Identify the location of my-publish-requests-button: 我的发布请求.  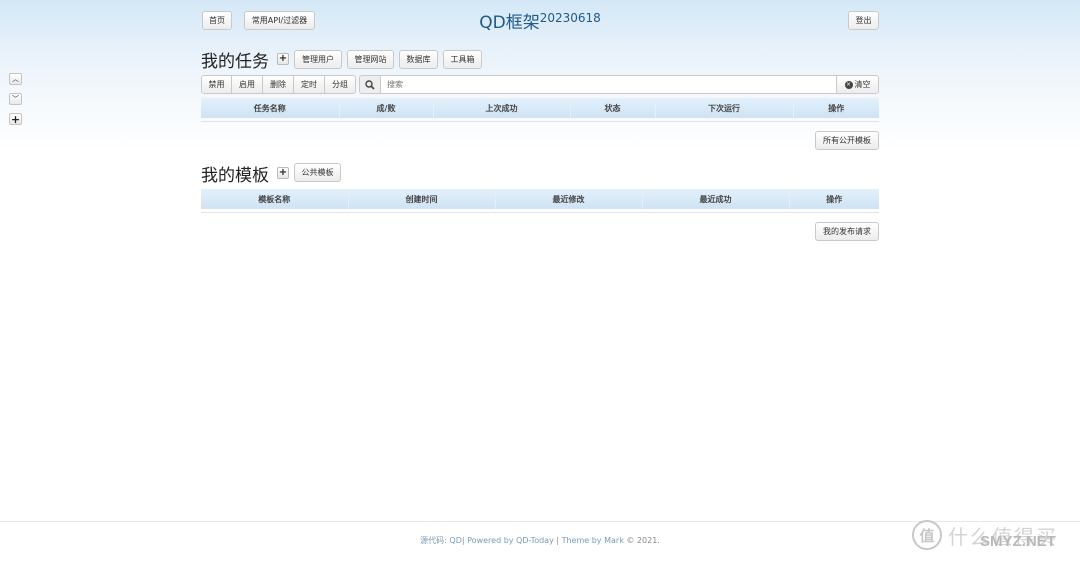
(847, 231).